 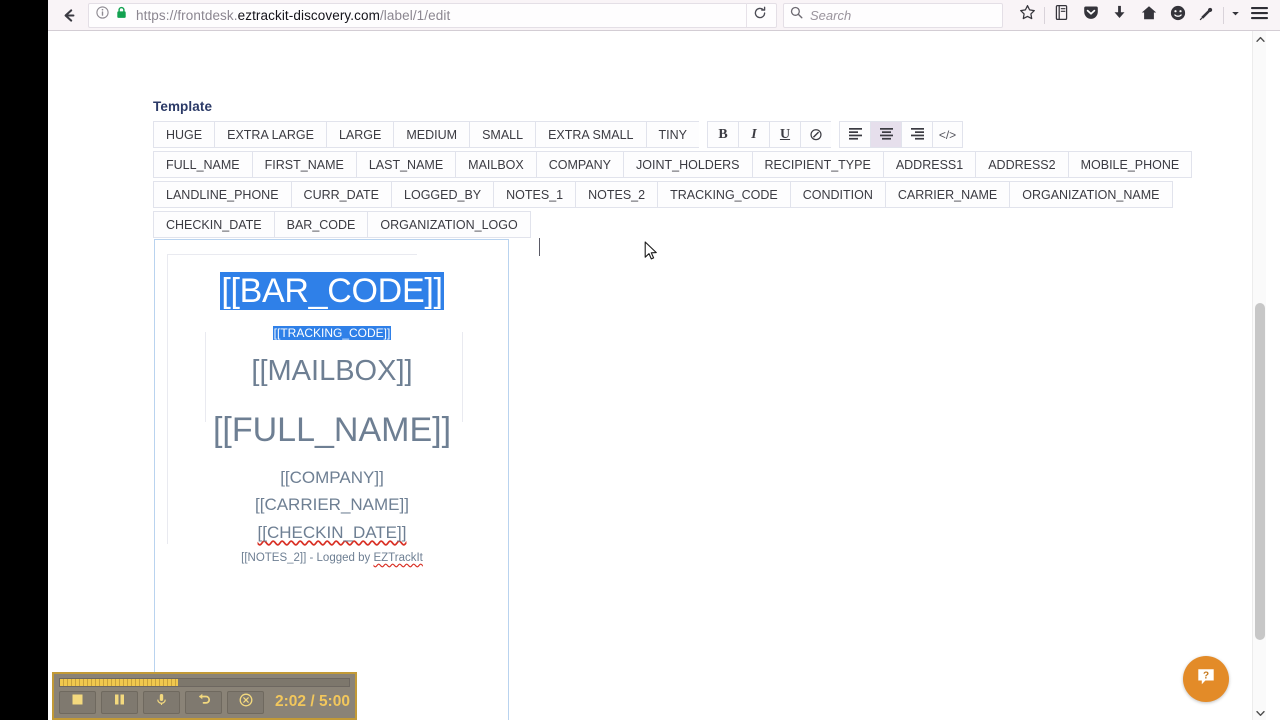 I want to click on pocket-button, so click(x=1090, y=15).